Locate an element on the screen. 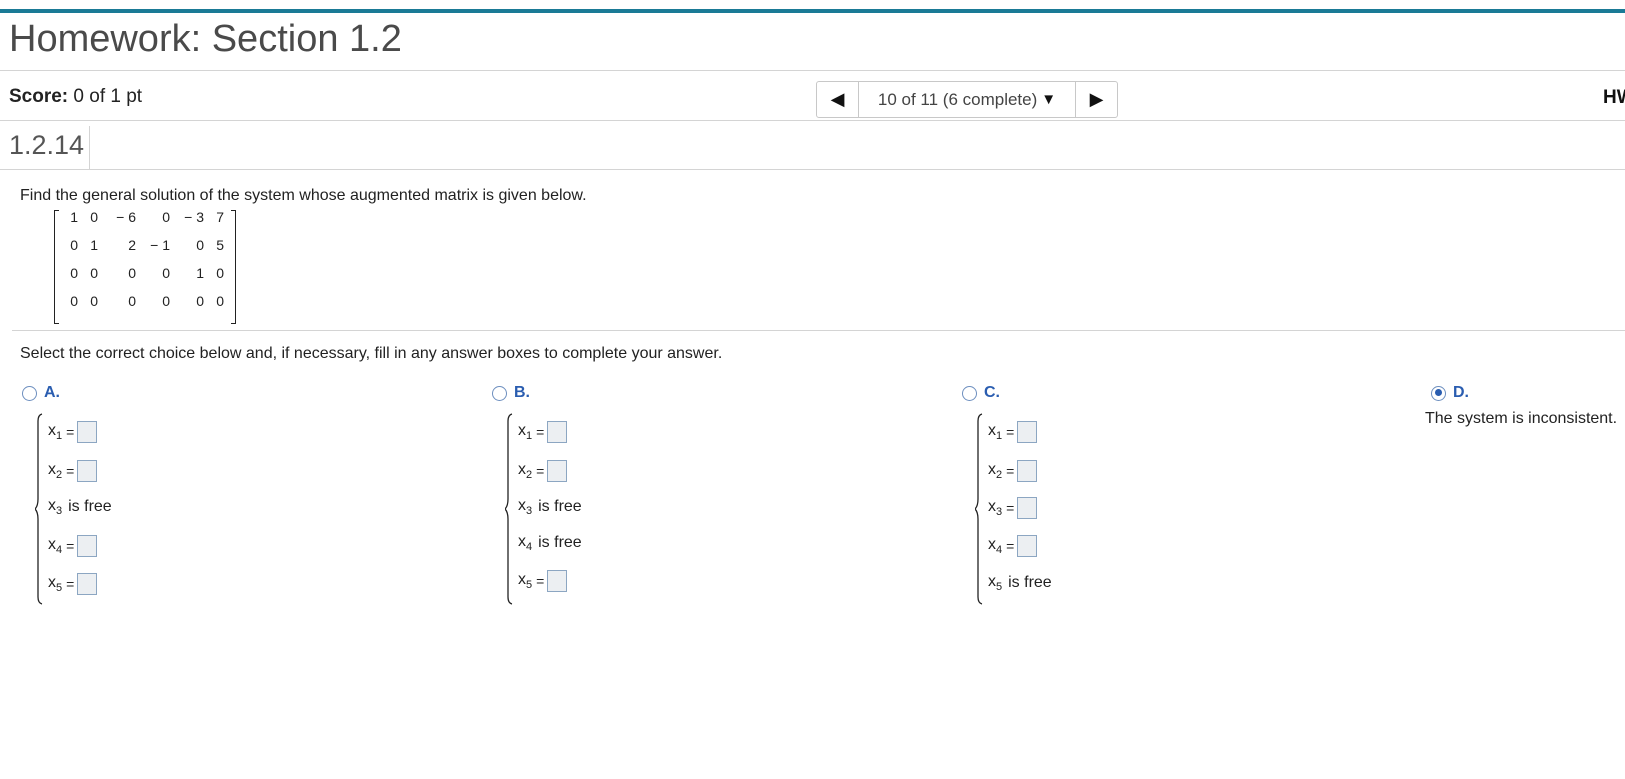 The image size is (1625, 779). score-display: Score: 0 of 1 pt is located at coordinates (75, 97).